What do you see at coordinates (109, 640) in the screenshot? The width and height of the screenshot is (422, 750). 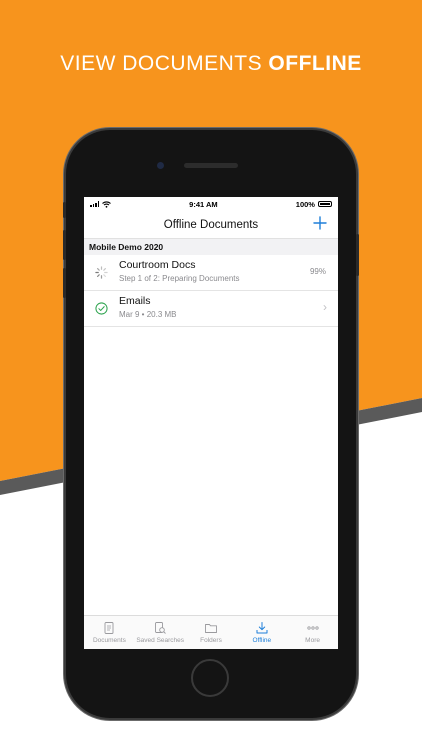 I see `tab-label: Documents` at bounding box center [109, 640].